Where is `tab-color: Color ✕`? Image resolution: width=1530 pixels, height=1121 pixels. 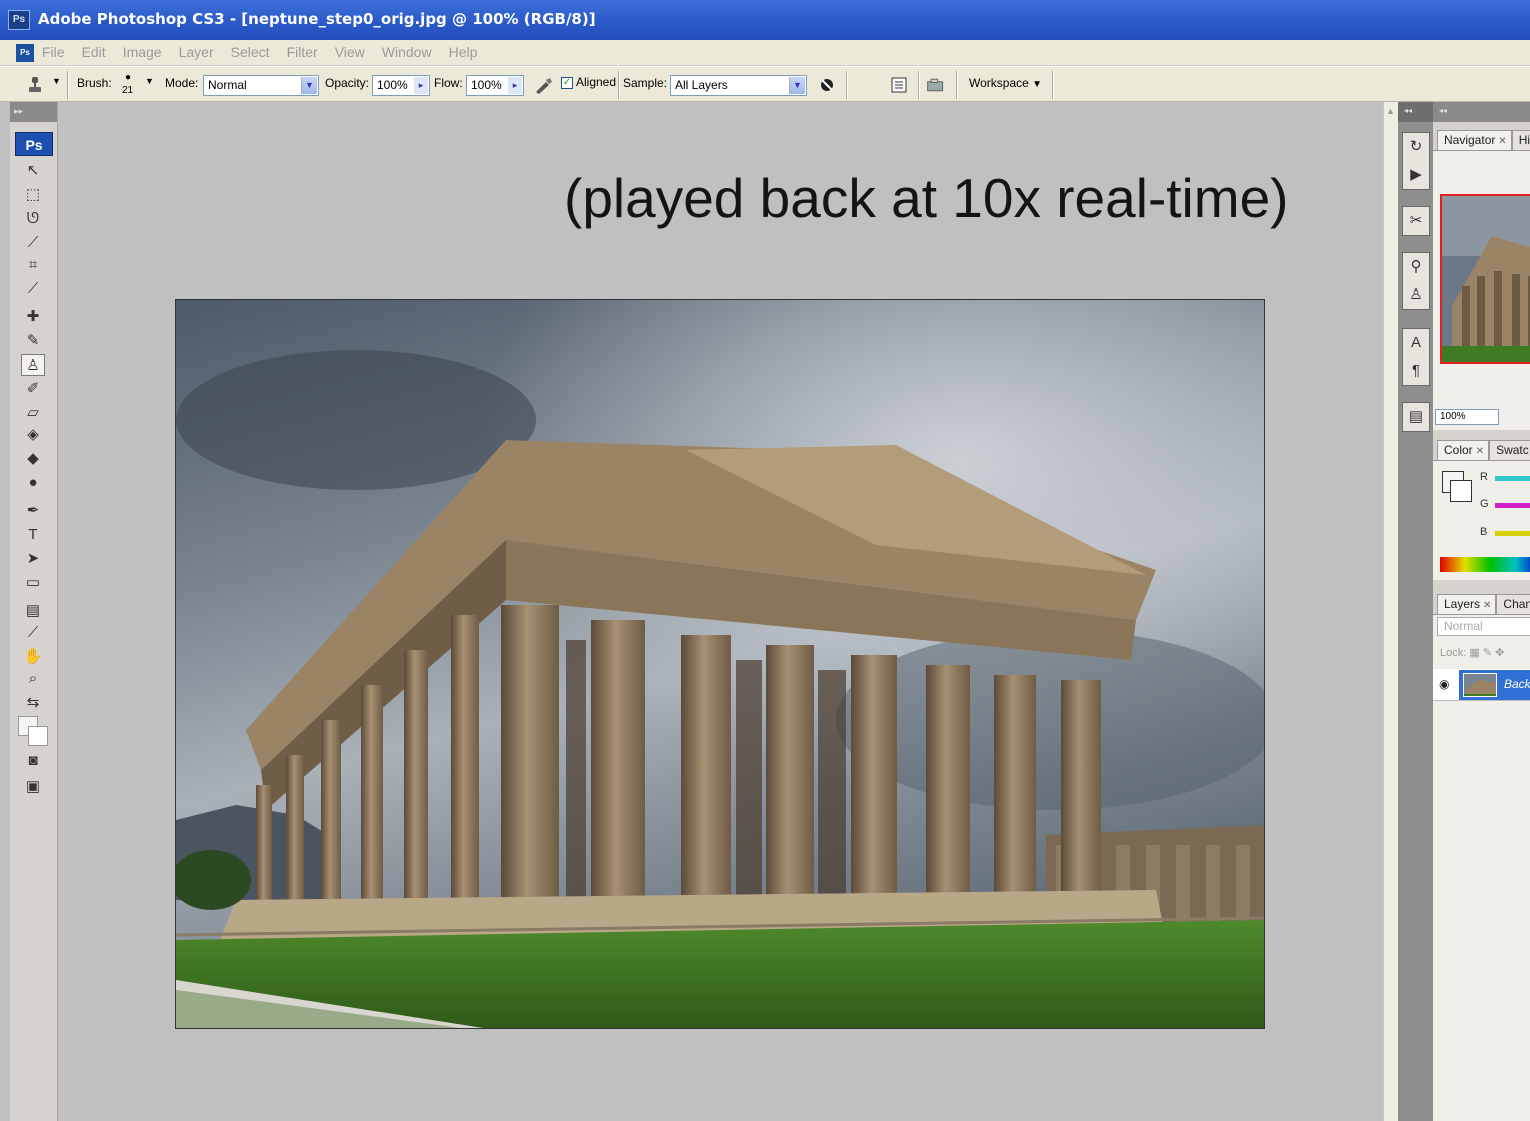
tab-color: Color ✕ is located at coordinates (1463, 450).